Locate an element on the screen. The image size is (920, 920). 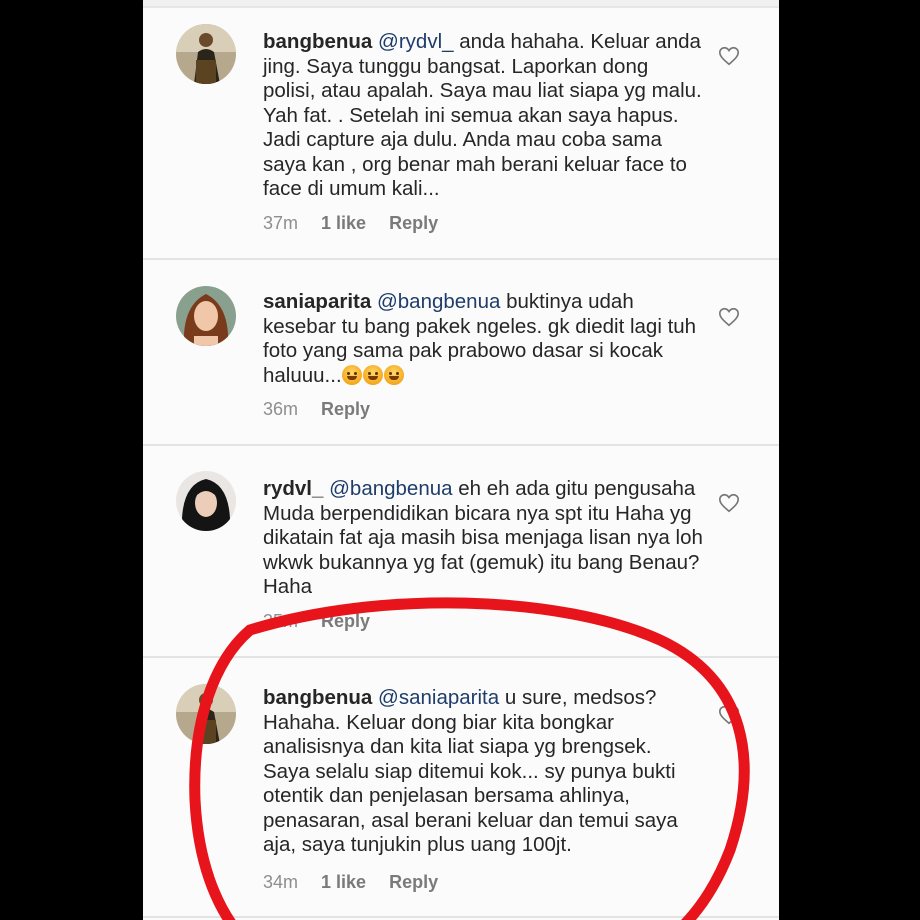
comment-username: rydvl_ is located at coordinates (293, 488).